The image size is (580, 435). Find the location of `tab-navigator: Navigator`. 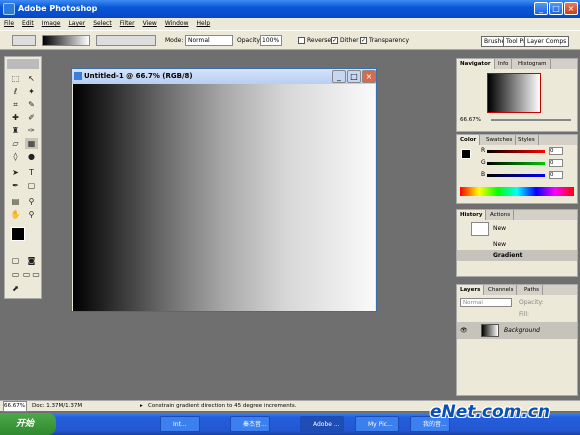

tab-navigator: Navigator is located at coordinates (476, 64).